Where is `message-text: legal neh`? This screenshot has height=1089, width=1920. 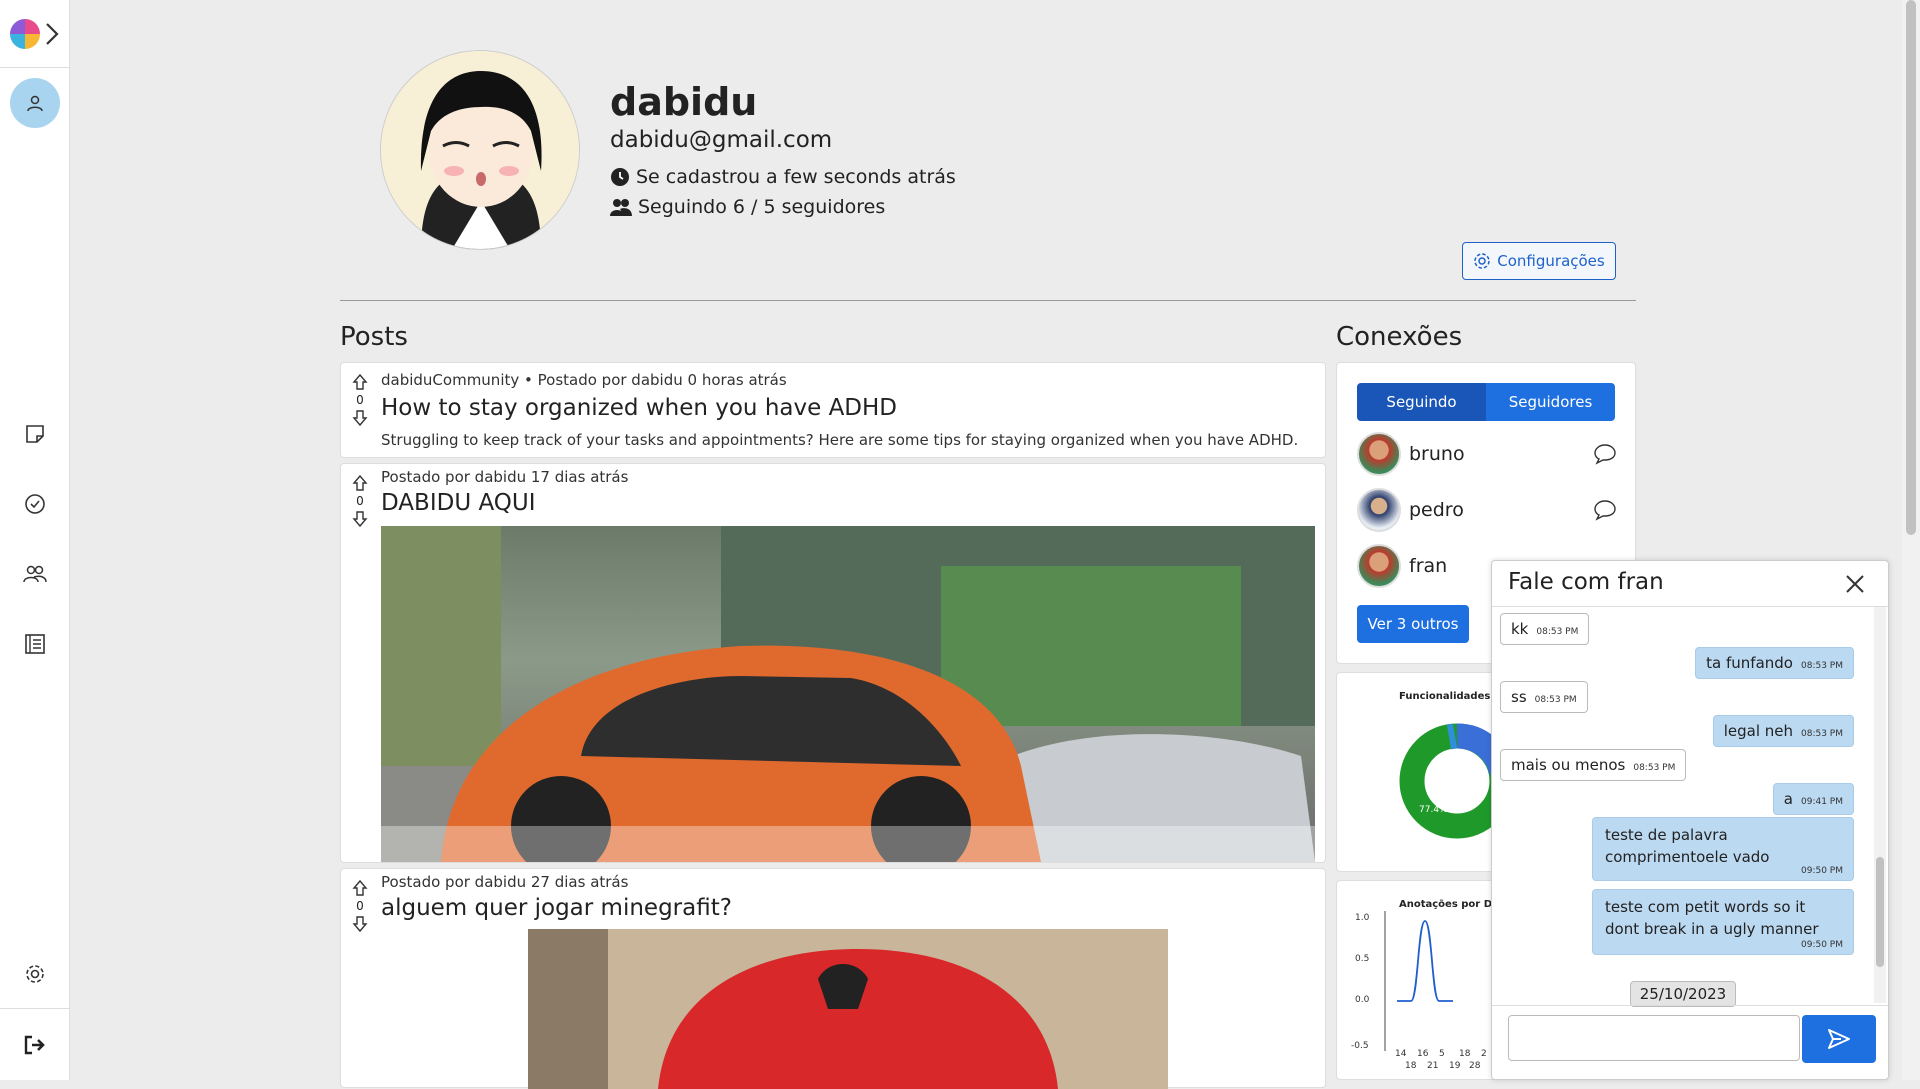
message-text: legal neh is located at coordinates (1758, 731).